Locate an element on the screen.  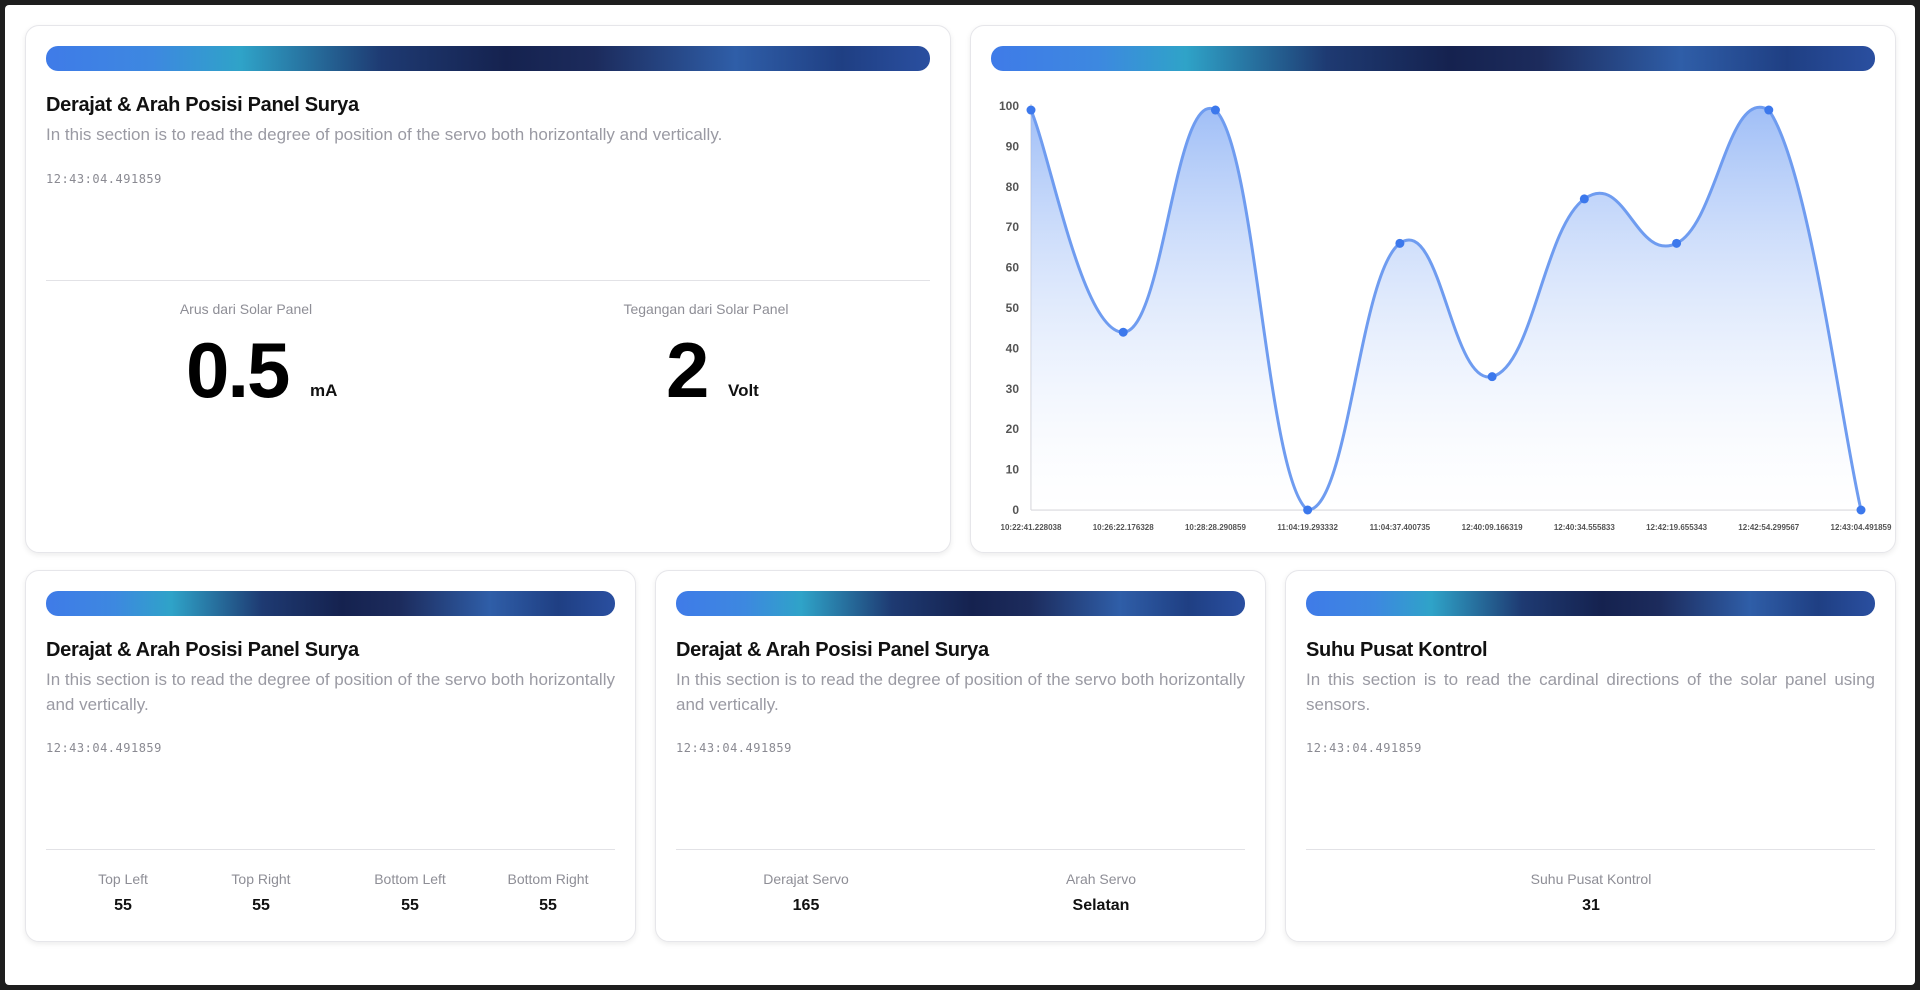
y-tick-label: 100 is located at coordinates (1009, 106).